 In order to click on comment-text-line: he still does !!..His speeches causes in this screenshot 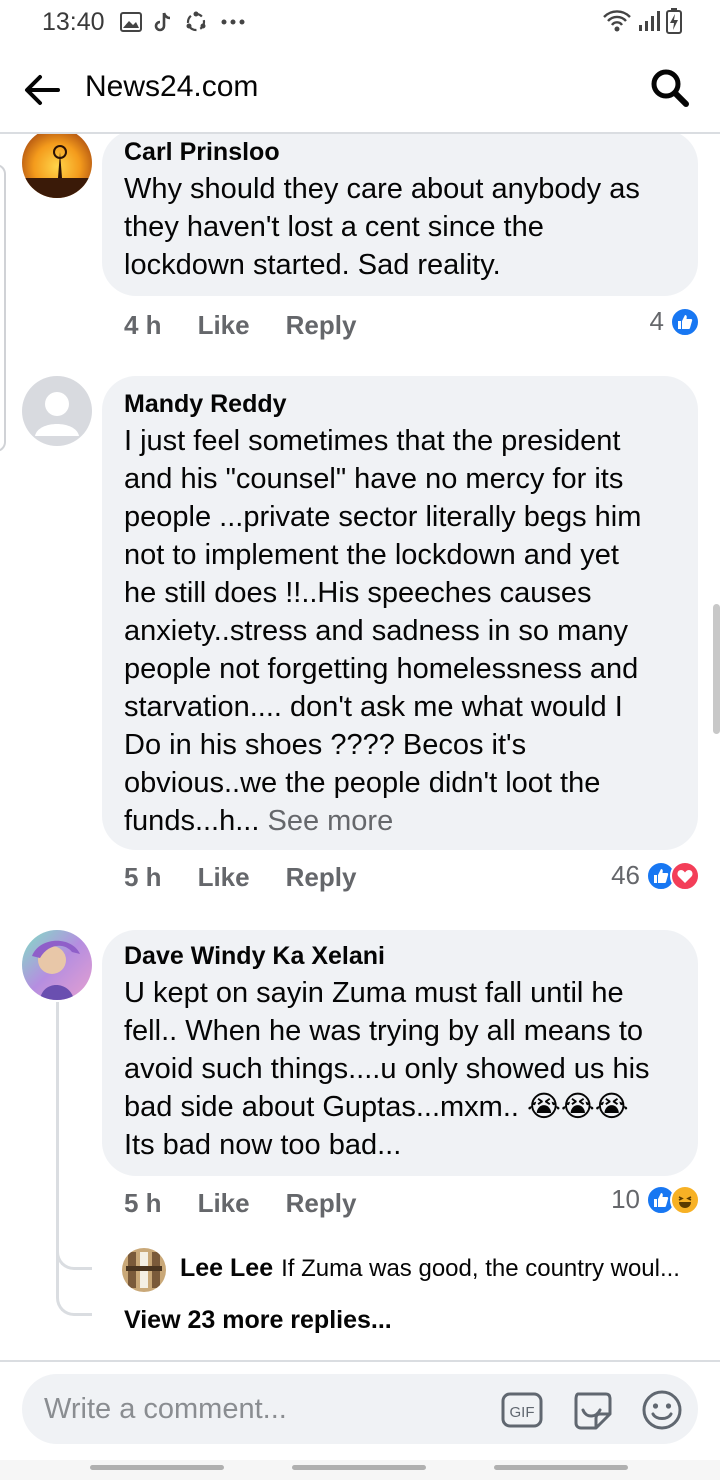, I will do `click(358, 593)`.